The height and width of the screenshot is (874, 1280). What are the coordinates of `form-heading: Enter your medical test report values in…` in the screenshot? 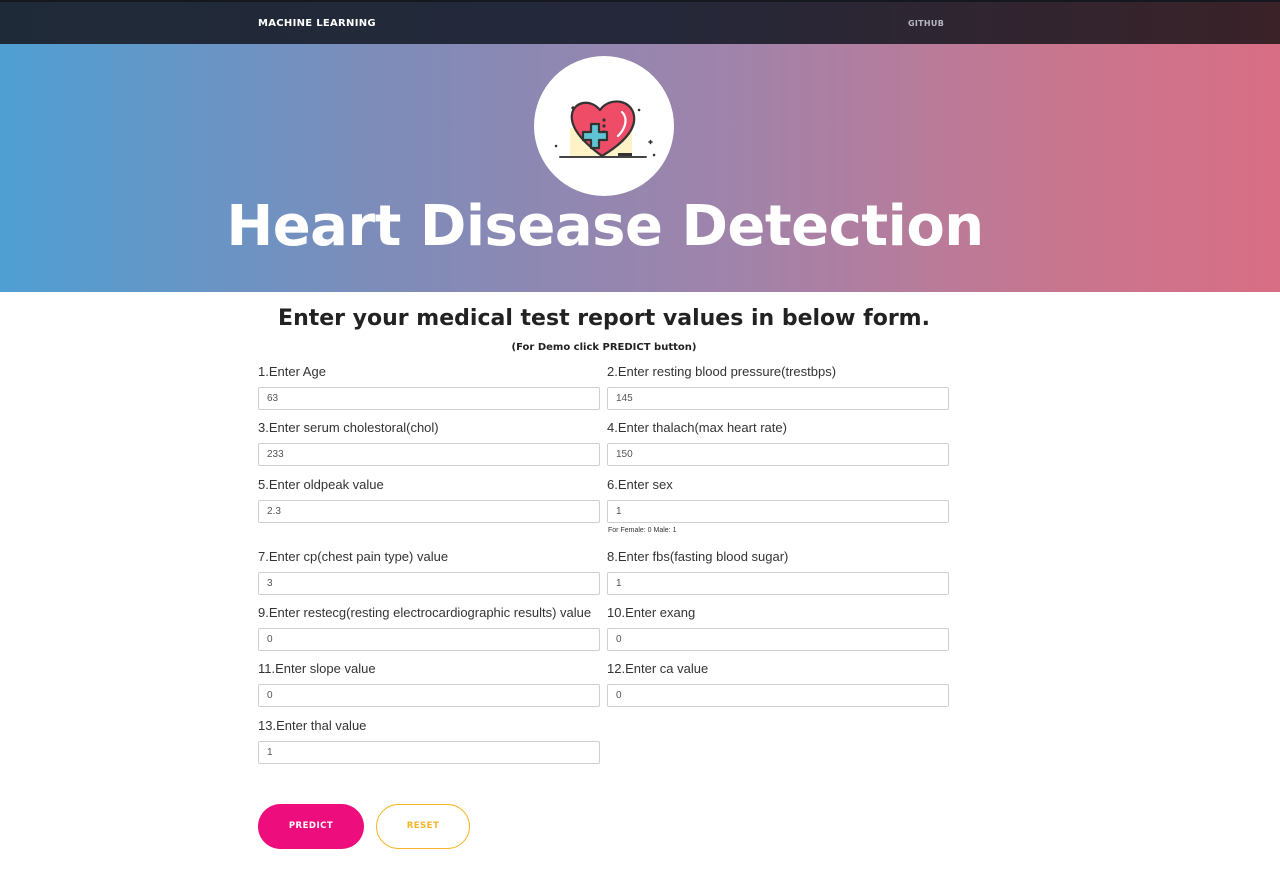 It's located at (604, 318).